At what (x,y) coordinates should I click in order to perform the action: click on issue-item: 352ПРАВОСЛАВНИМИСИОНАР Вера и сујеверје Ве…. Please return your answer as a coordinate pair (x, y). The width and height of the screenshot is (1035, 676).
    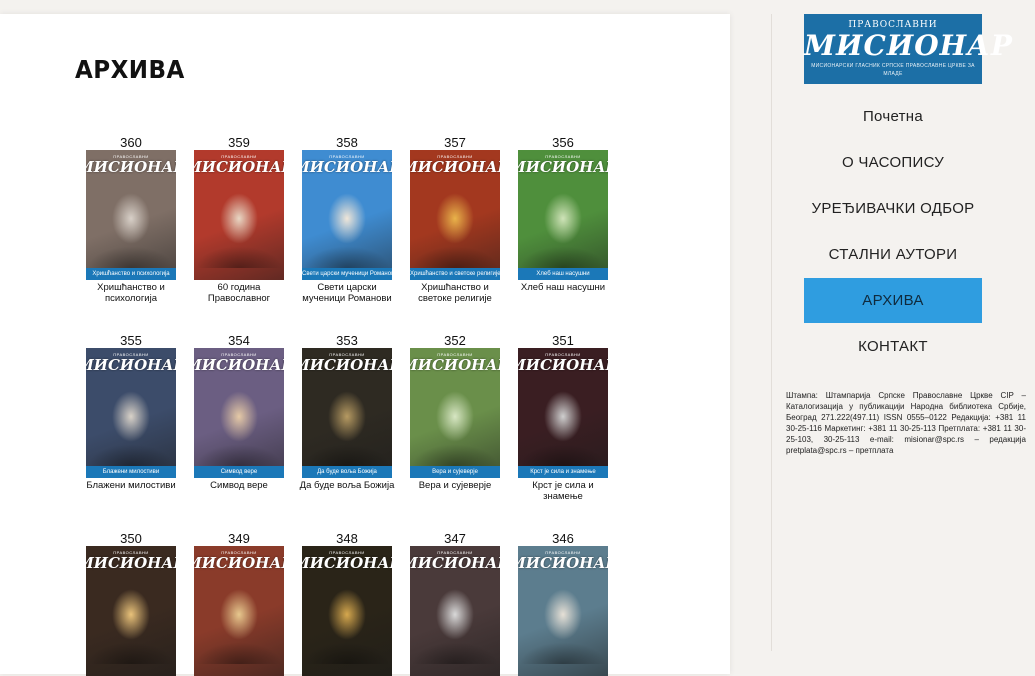
    Looking at the image, I should click on (455, 412).